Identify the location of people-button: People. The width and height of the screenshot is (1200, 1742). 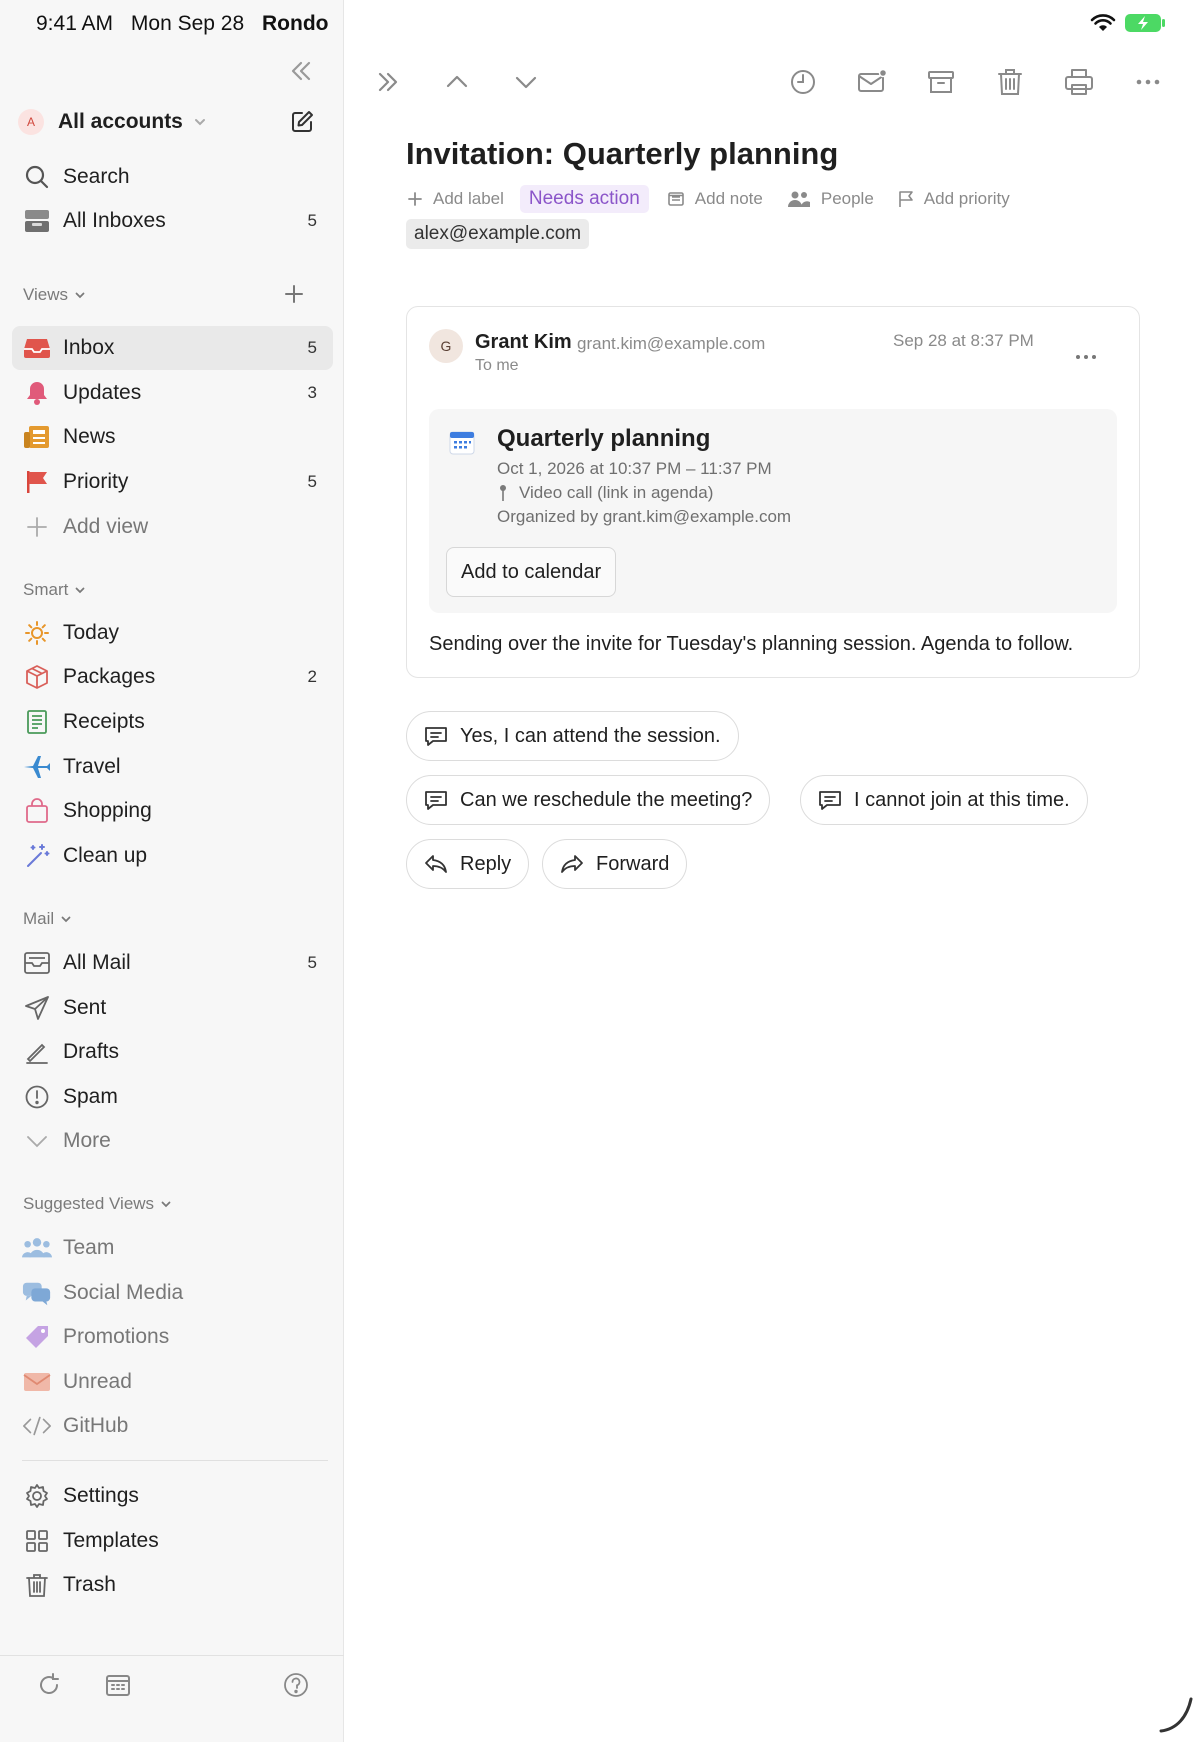
(830, 199).